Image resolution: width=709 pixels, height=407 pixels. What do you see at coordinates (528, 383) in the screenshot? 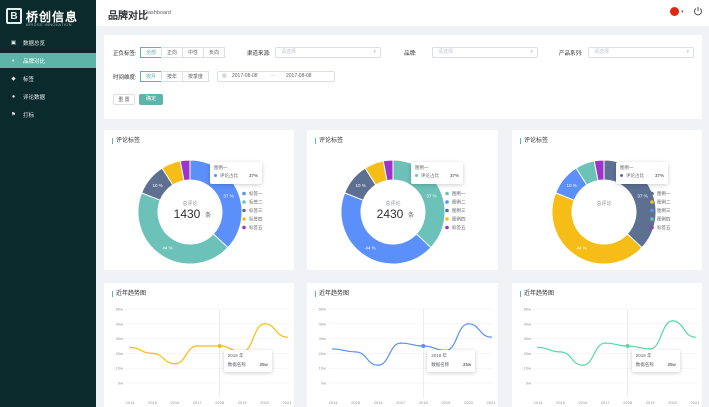
I see `y-tick-label: 0w` at bounding box center [528, 383].